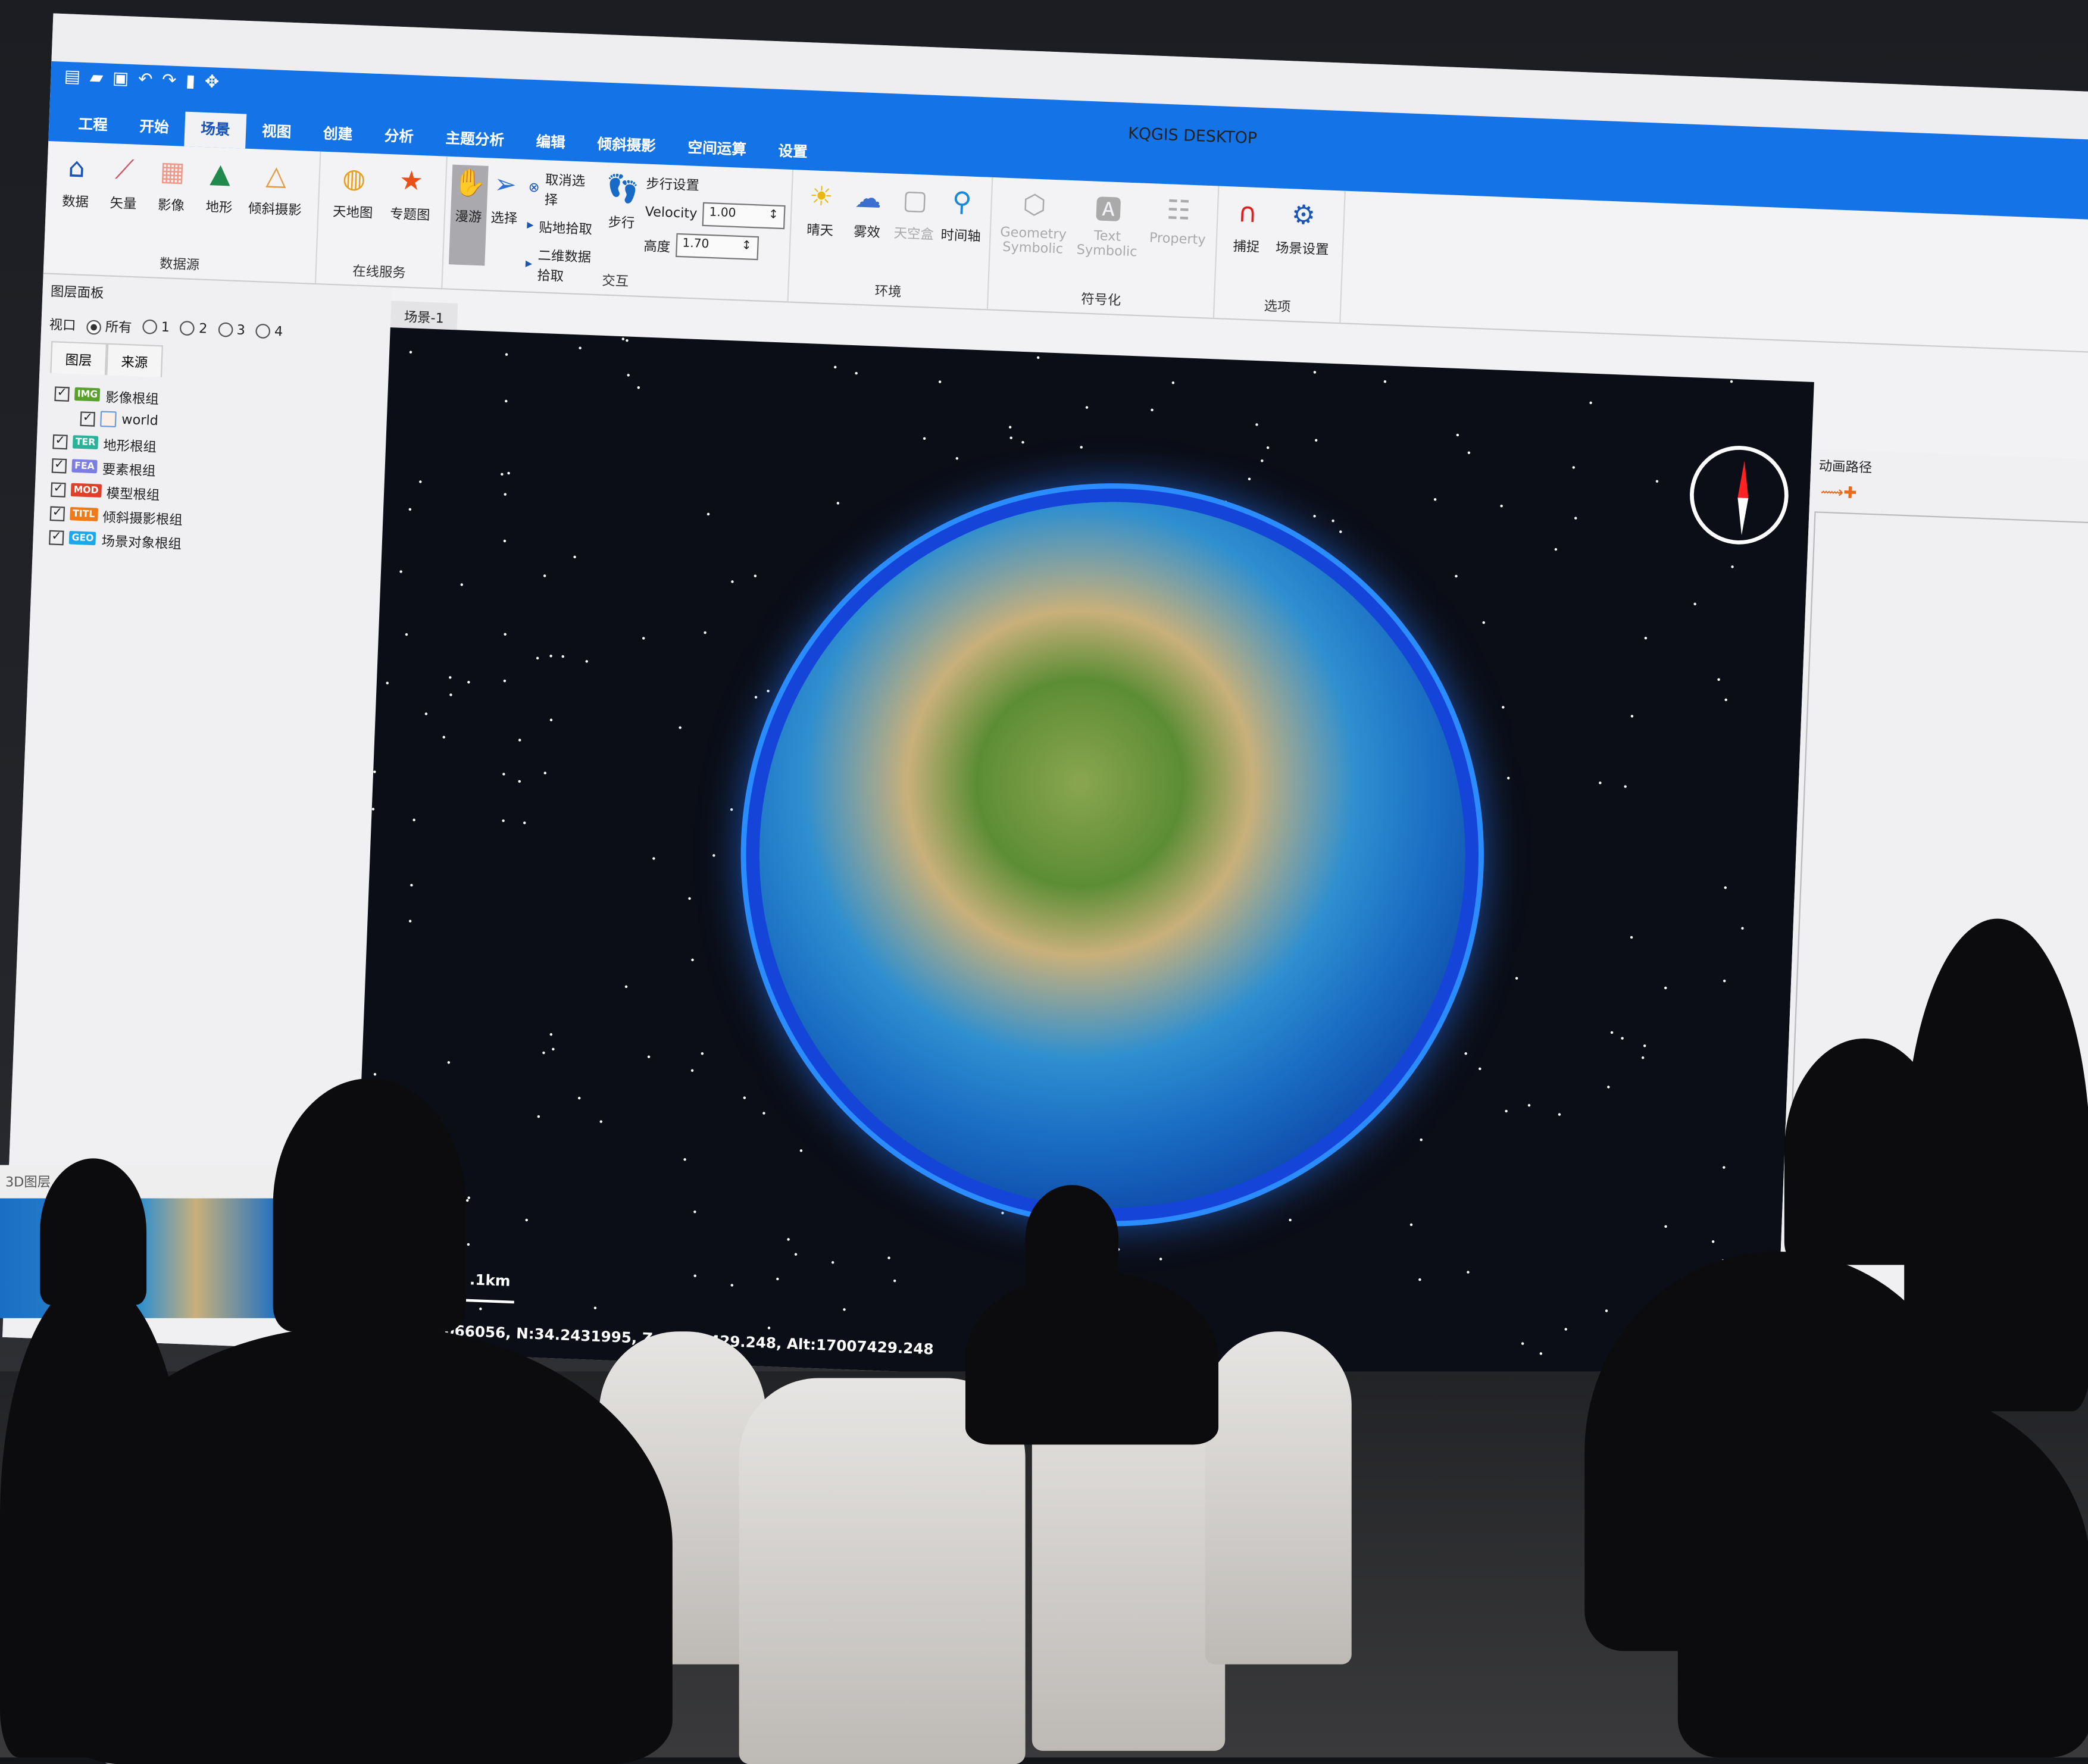 The image size is (2088, 1764). What do you see at coordinates (505, 184) in the screenshot?
I see `arrow-icon: ➢` at bounding box center [505, 184].